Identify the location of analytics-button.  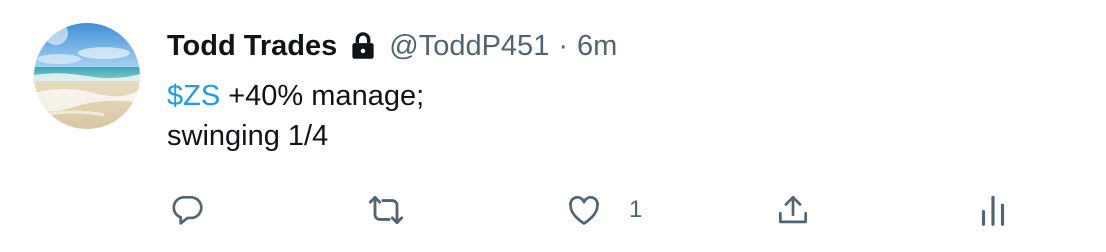
(993, 210).